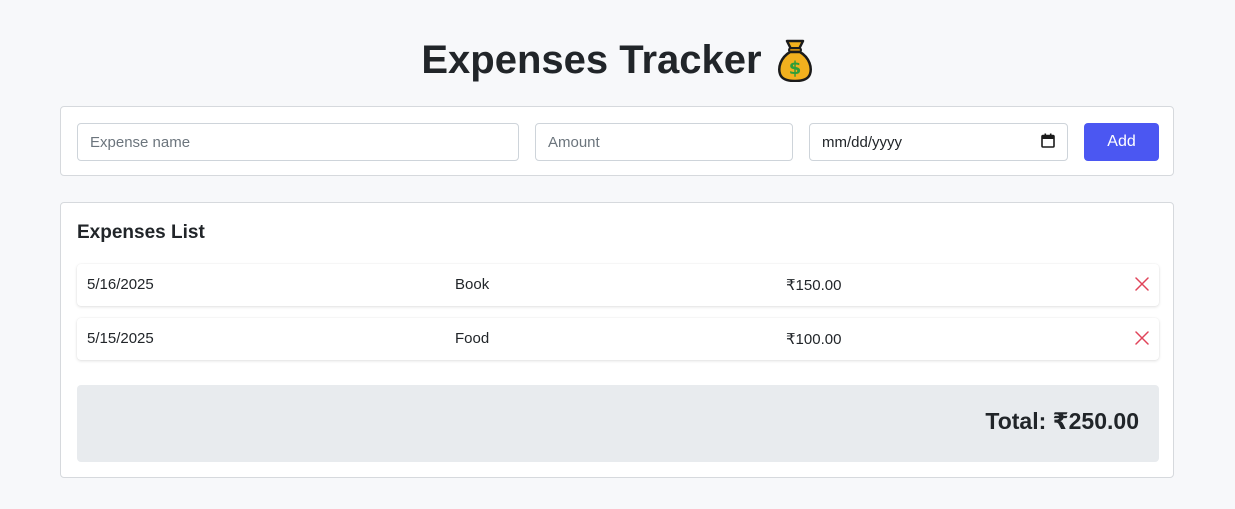 The height and width of the screenshot is (509, 1235). Describe the element at coordinates (1062, 421) in the screenshot. I see `total-amount: Total: ₹250.00` at that location.